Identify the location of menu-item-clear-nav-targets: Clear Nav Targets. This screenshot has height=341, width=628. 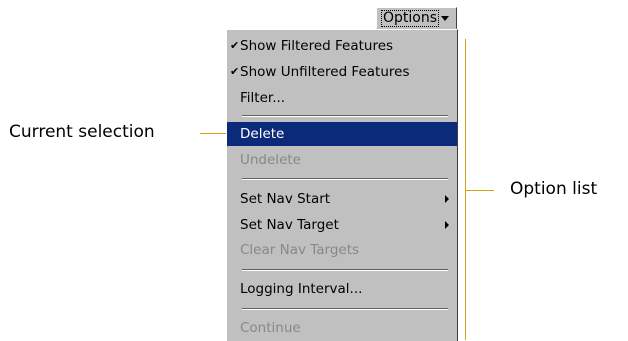
(342, 250).